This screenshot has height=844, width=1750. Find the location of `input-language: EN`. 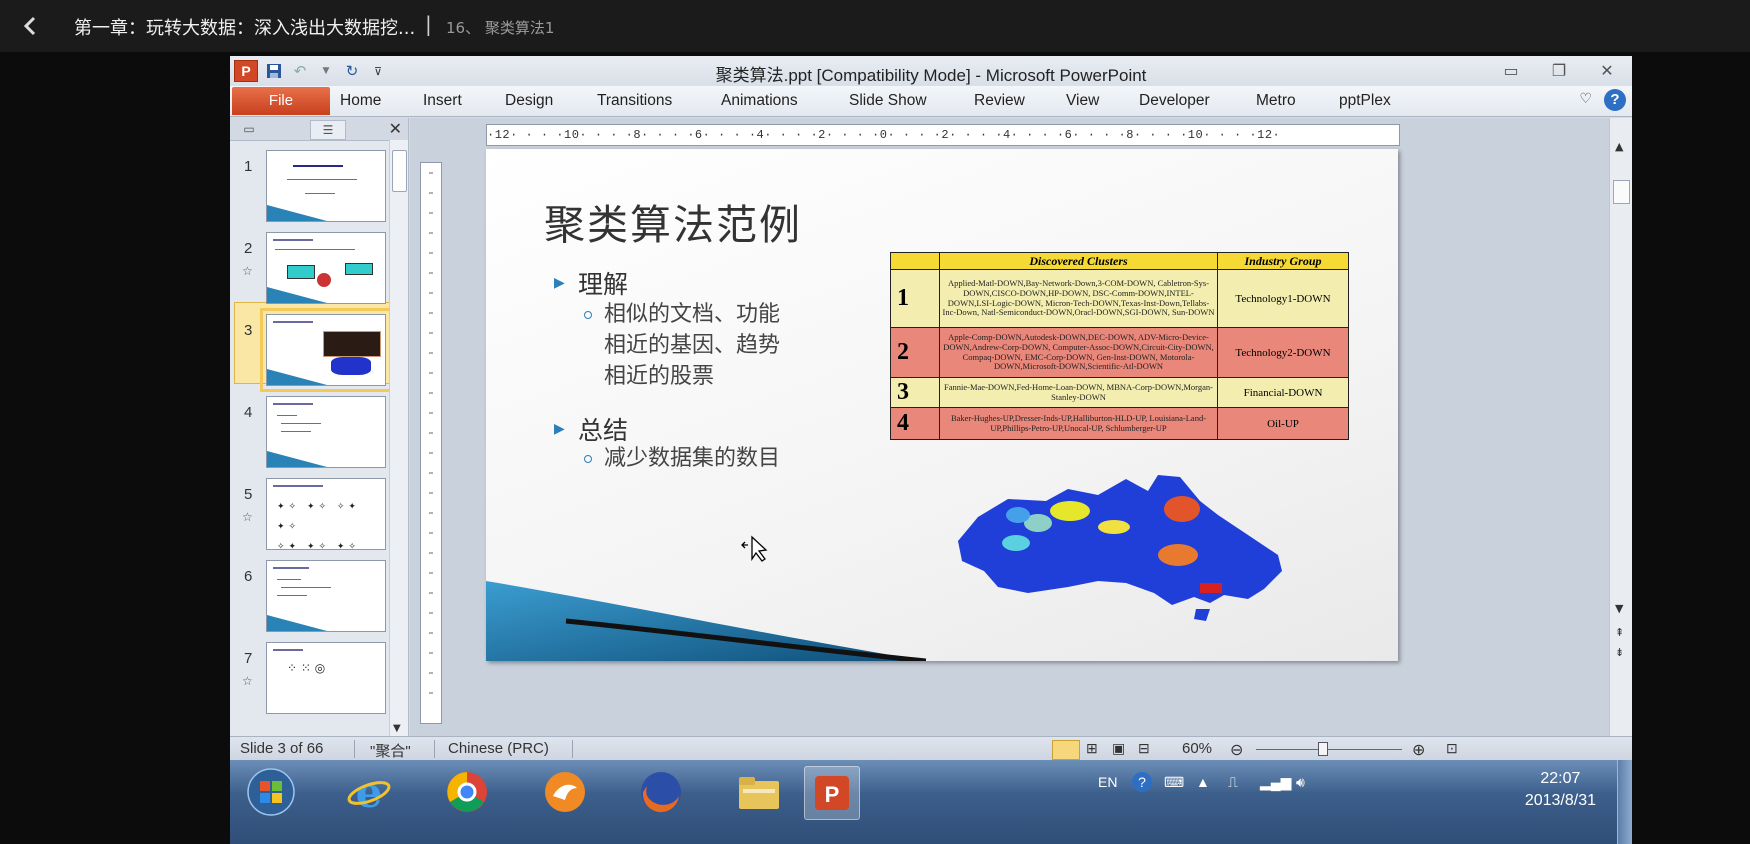

input-language: EN is located at coordinates (1107, 782).